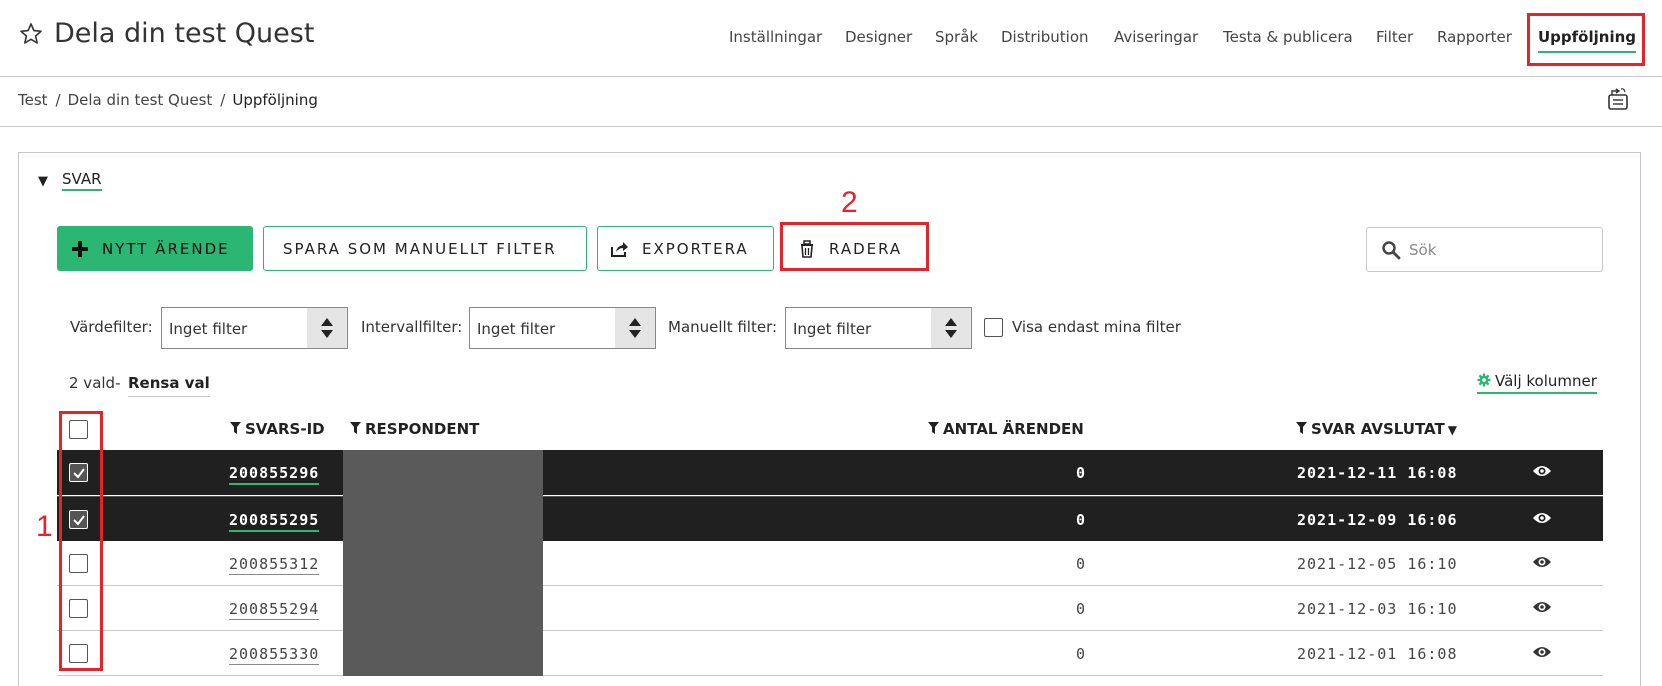 The height and width of the screenshot is (686, 1662). I want to click on search-input, so click(1499, 250).